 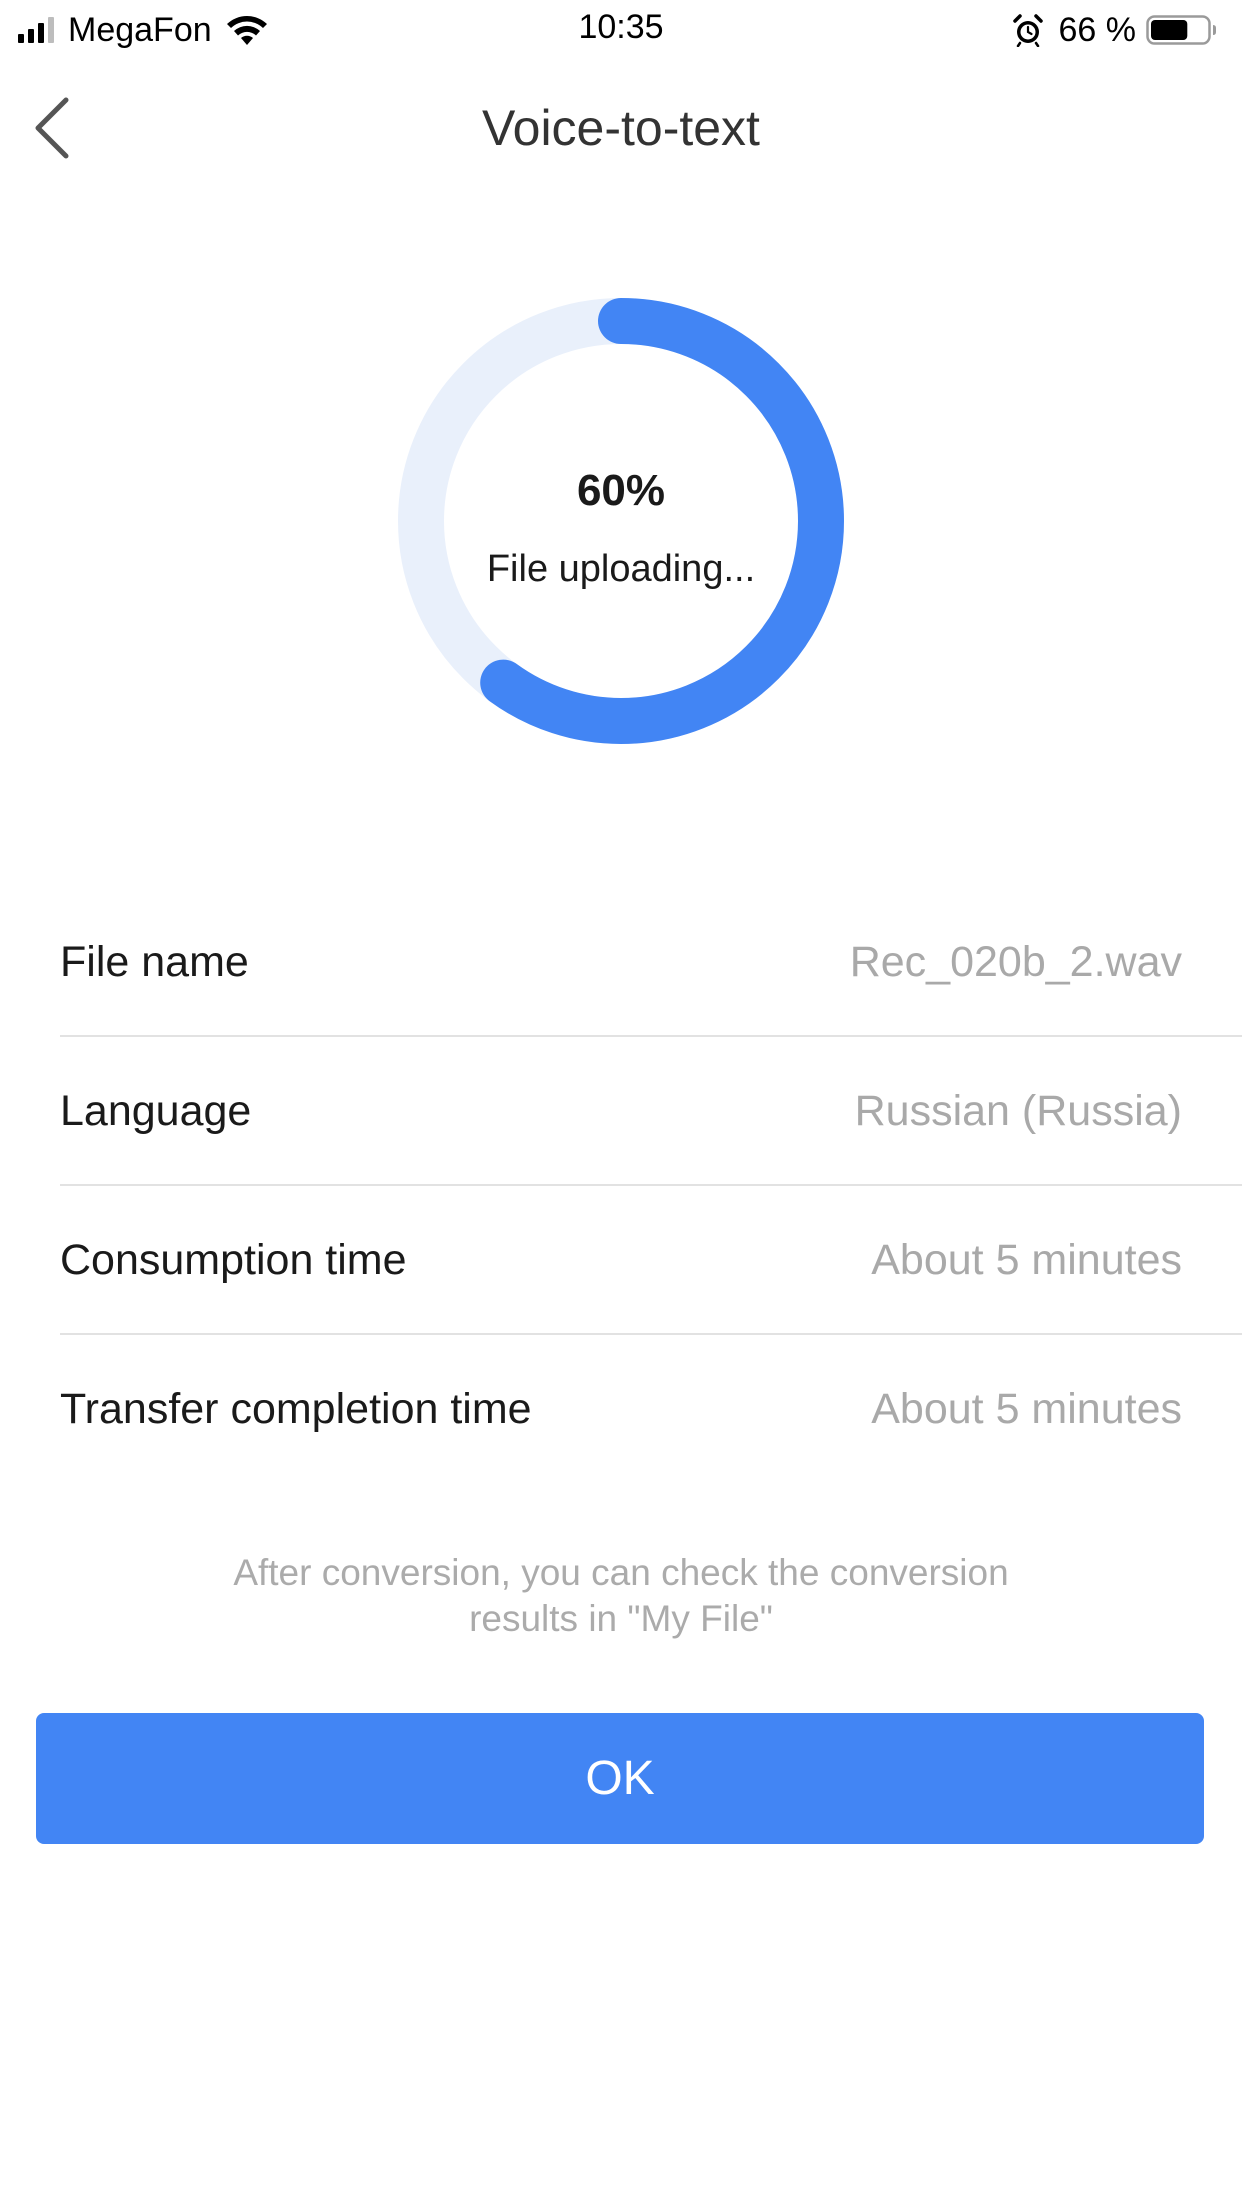 I want to click on info-row-file-name: File name Rec_020b_2.wav, so click(x=651, y=962).